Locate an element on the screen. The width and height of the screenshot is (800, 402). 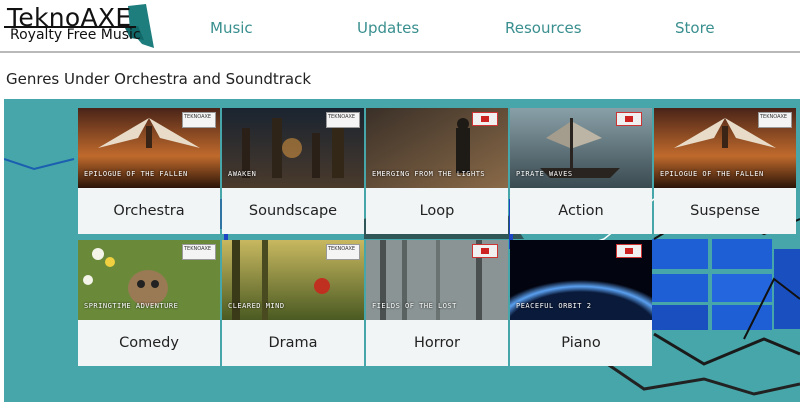
genre-card-action: PIRATE WAVES Action is located at coordinates (581, 171).